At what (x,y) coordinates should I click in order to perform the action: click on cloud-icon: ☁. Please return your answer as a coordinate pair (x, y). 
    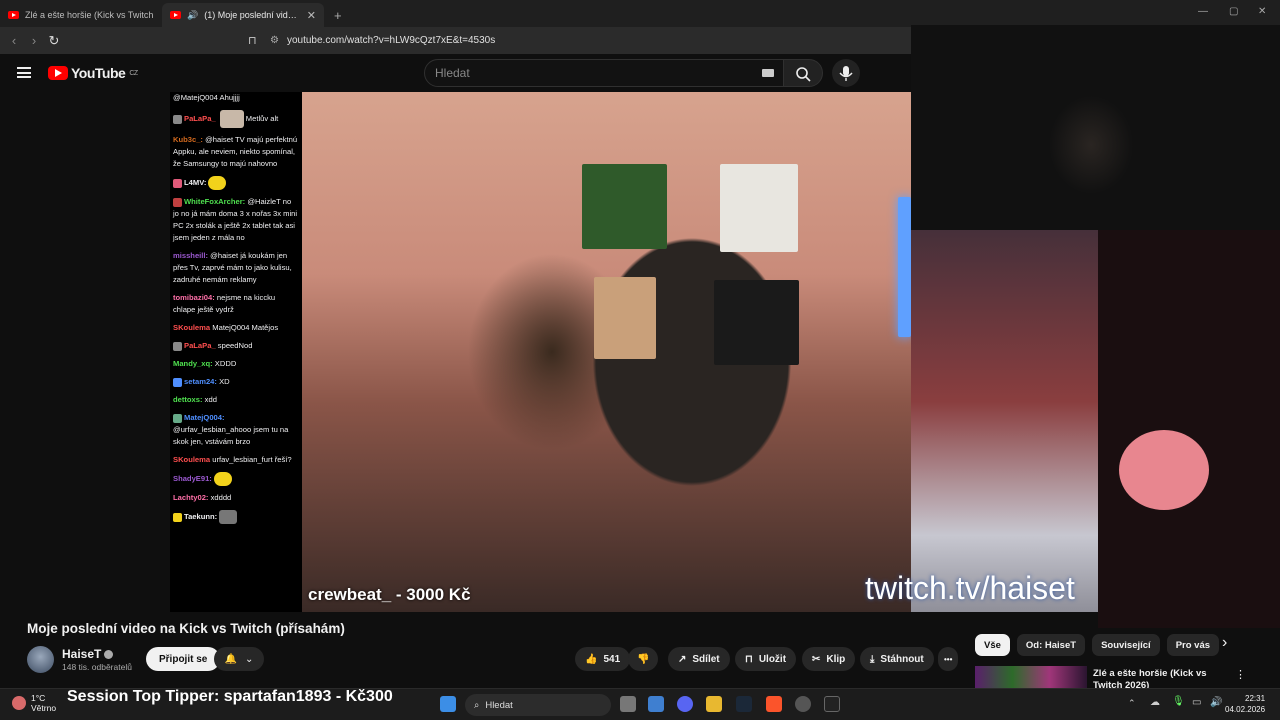
    Looking at the image, I should click on (1155, 702).